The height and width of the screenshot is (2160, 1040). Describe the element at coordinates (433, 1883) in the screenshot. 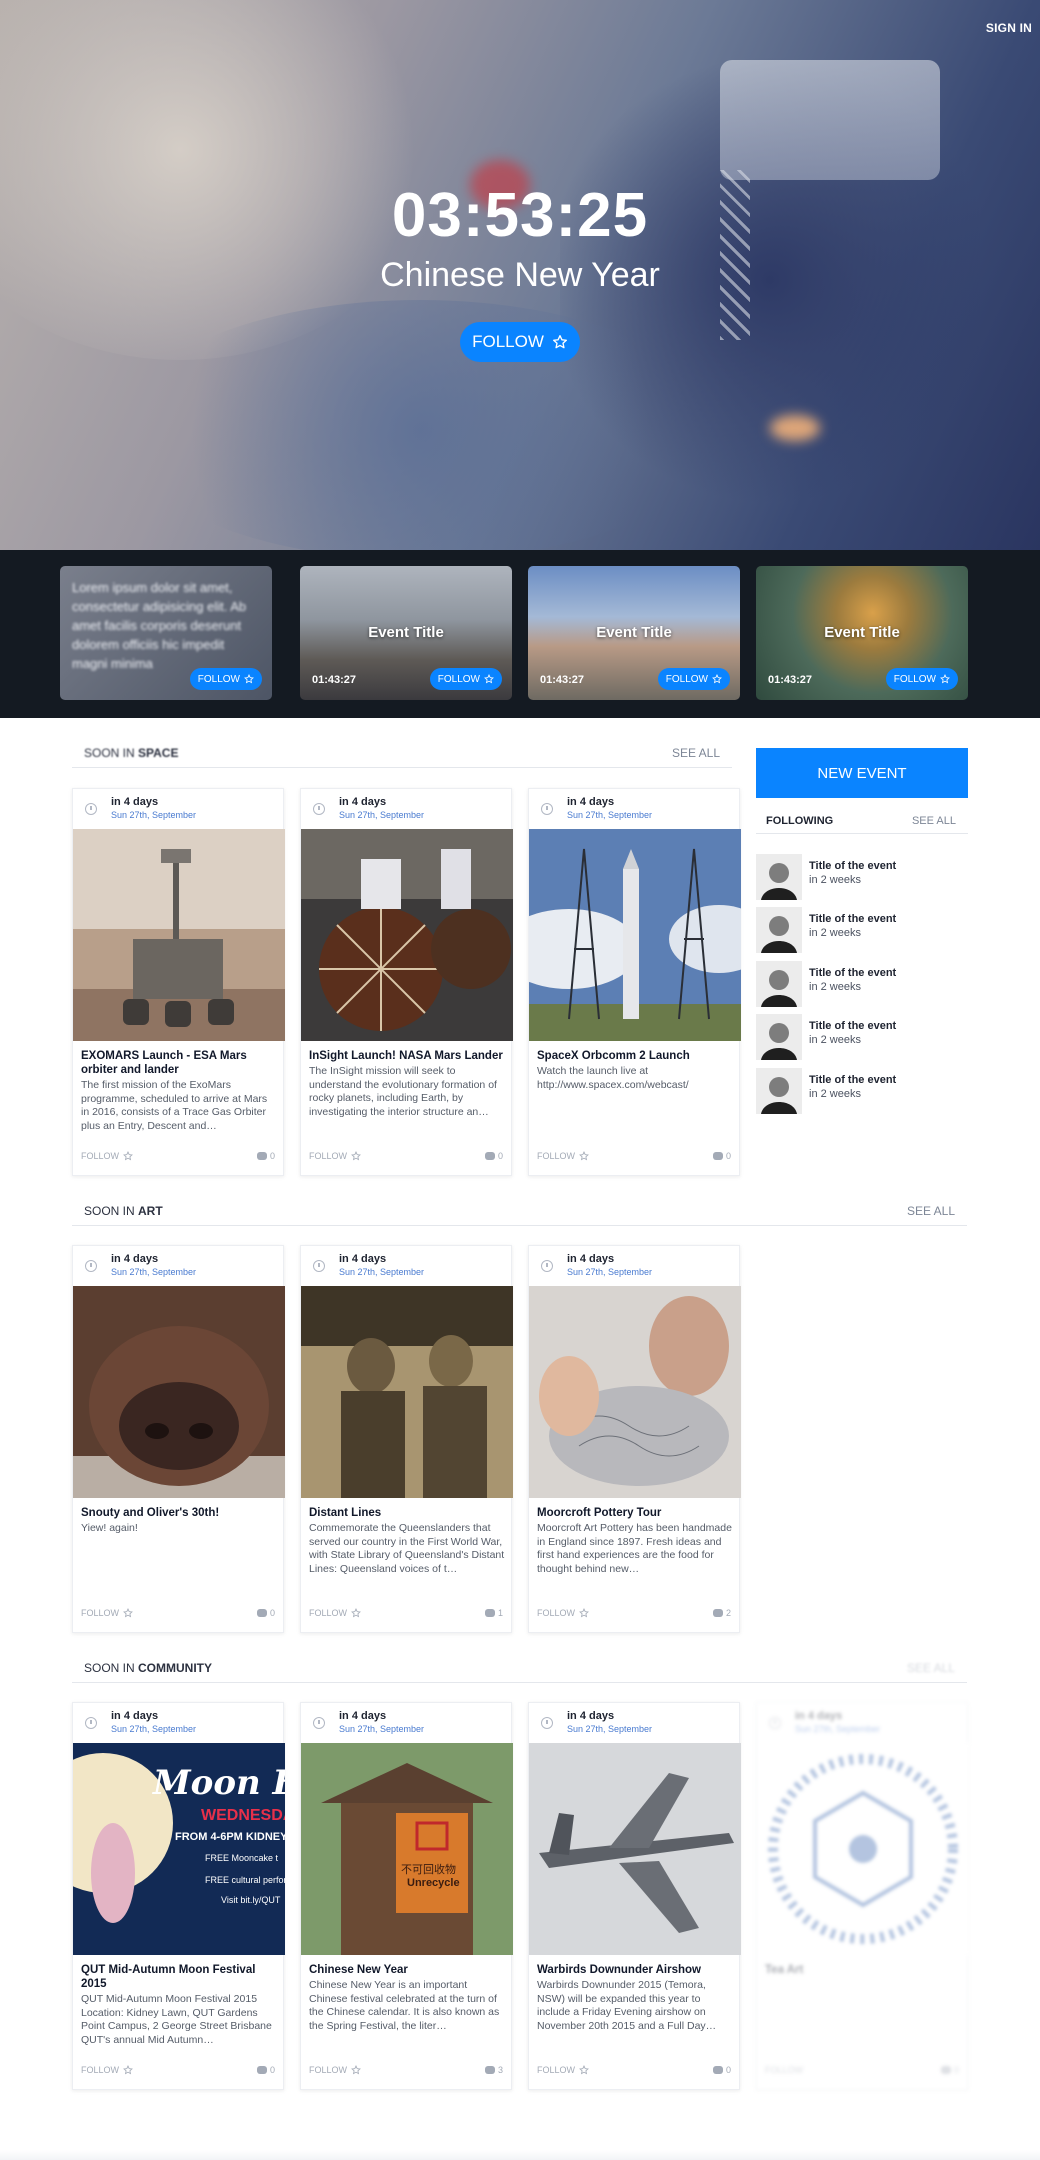

I see `bin-sign-english: Unrecycle` at that location.